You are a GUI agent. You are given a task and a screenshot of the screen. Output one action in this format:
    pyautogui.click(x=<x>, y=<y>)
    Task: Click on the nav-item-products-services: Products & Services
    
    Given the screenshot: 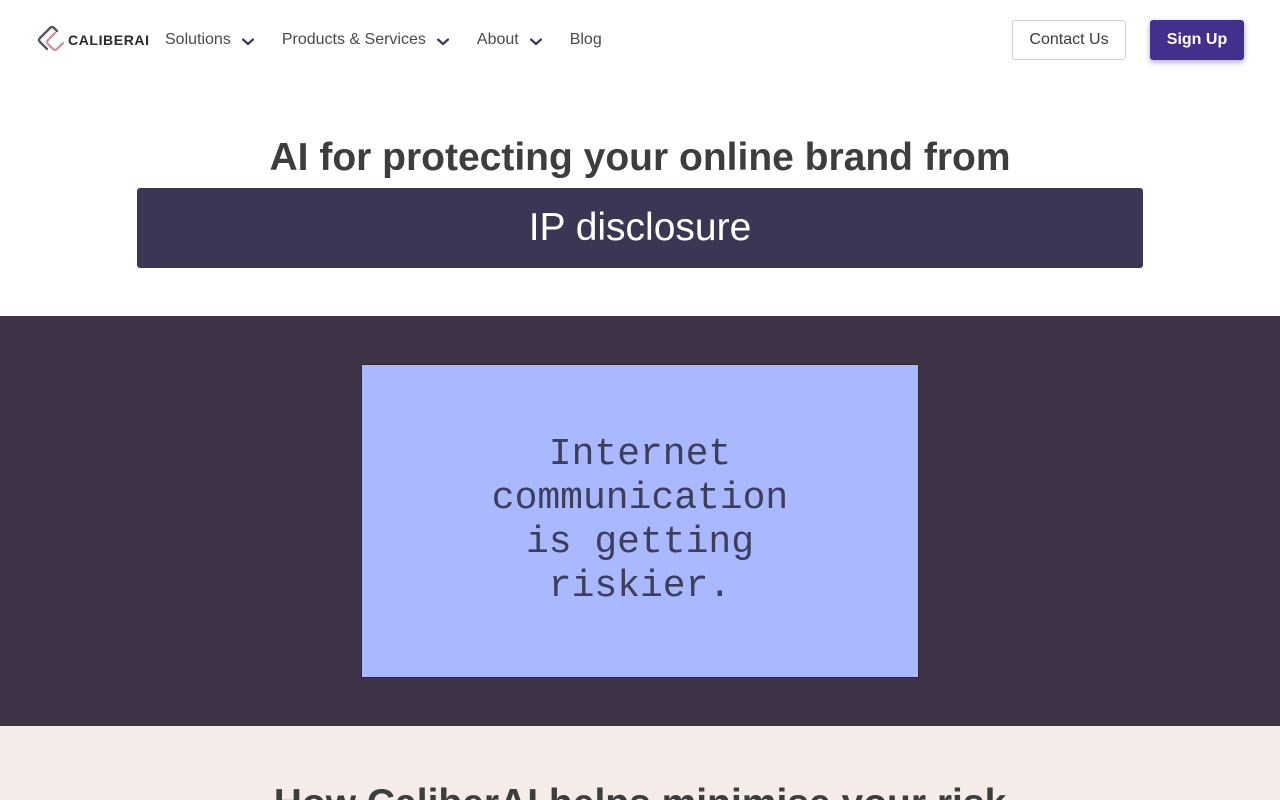 What is the action you would take?
    pyautogui.click(x=365, y=40)
    